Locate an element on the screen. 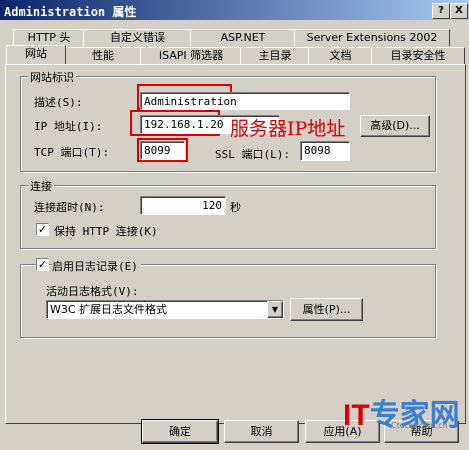 This screenshot has width=469, height=450. enable-logging-checkbox: ✓ is located at coordinates (42, 264).